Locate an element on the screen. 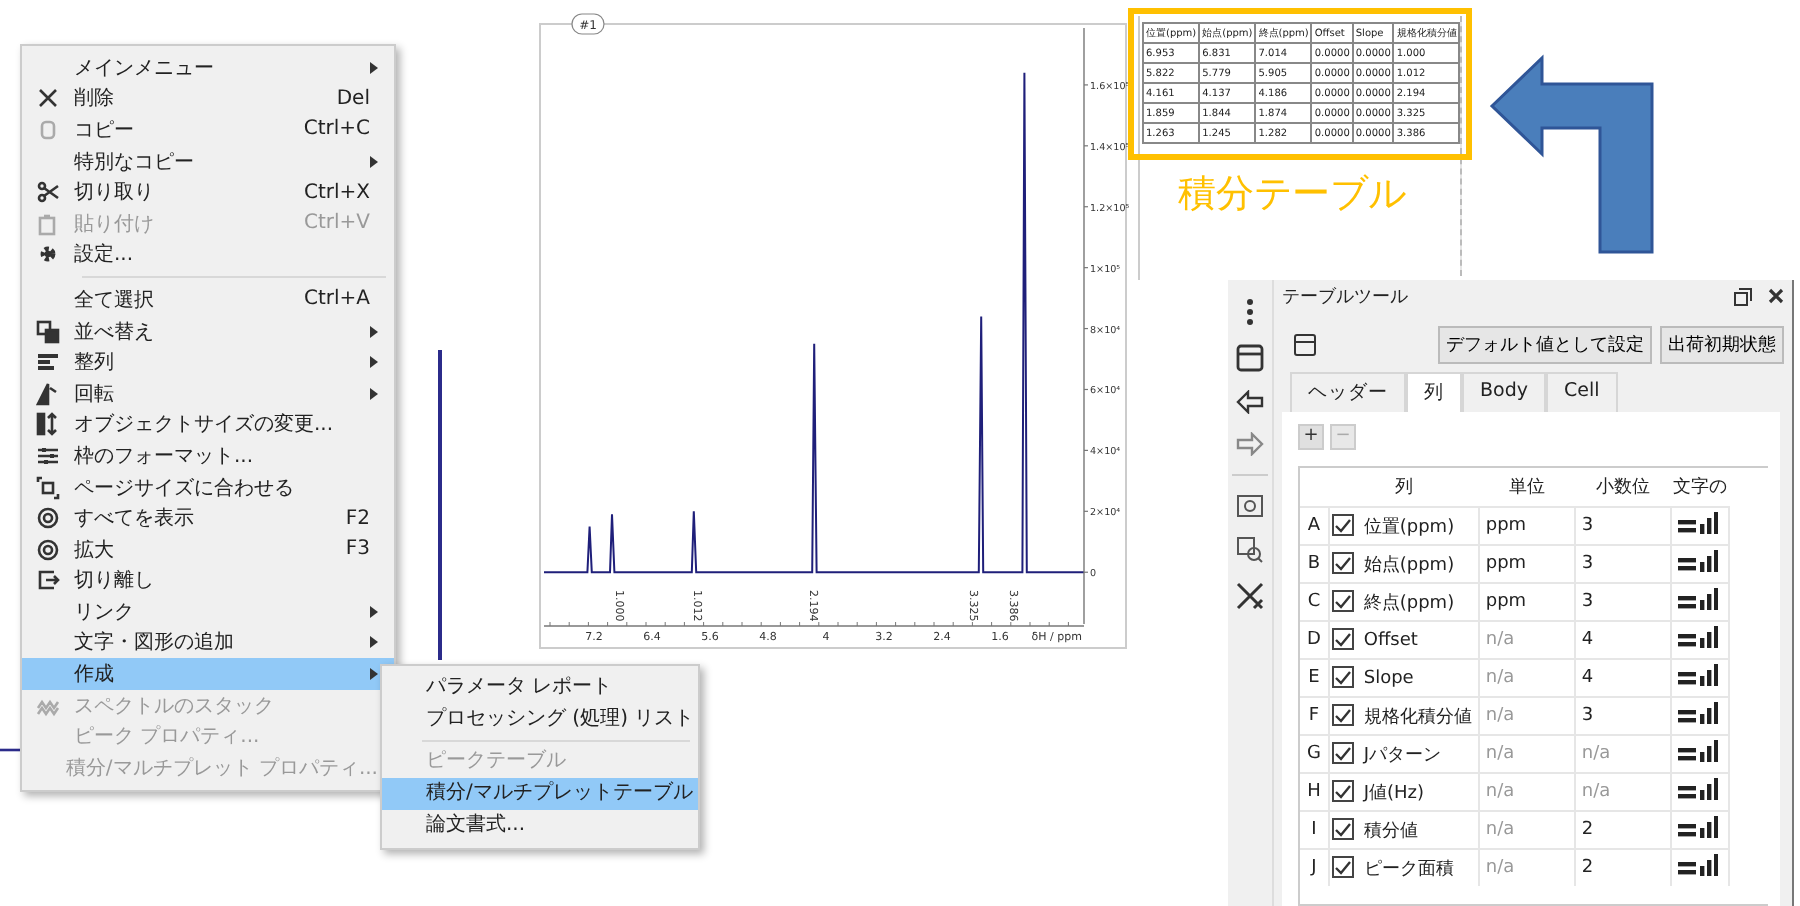 The image size is (1800, 906). menu-item: 文字・図形の追加 is located at coordinates (208, 643).